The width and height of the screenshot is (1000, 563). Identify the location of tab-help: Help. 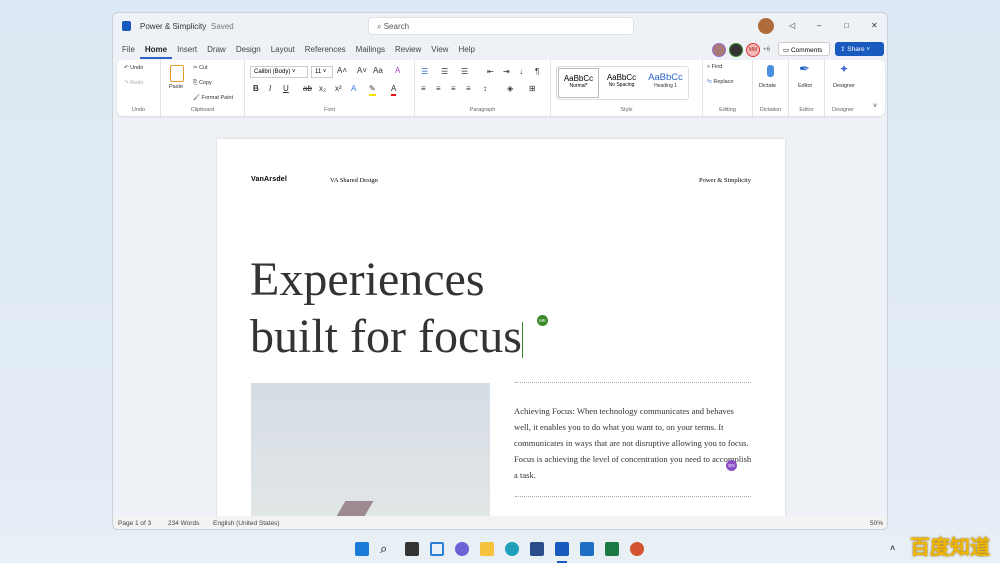
(466, 51).